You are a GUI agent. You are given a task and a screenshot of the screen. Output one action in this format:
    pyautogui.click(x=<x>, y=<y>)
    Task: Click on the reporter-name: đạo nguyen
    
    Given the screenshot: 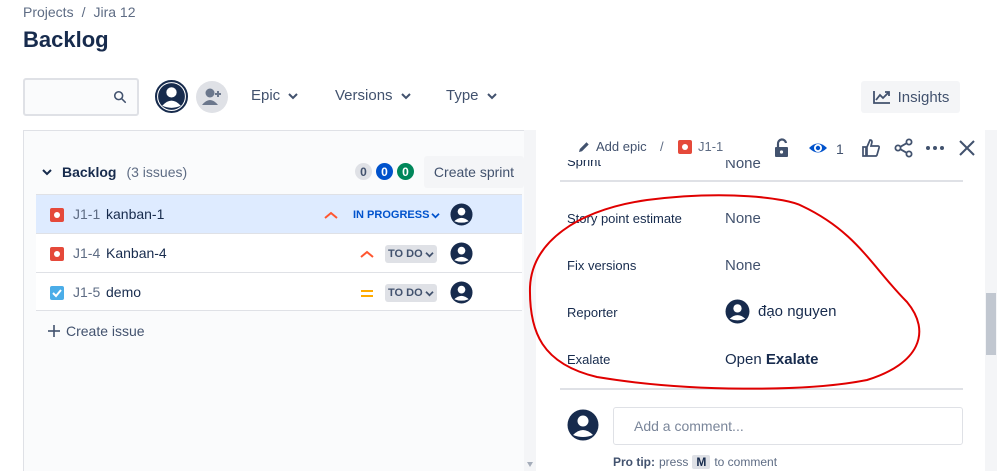 What is the action you would take?
    pyautogui.click(x=797, y=311)
    